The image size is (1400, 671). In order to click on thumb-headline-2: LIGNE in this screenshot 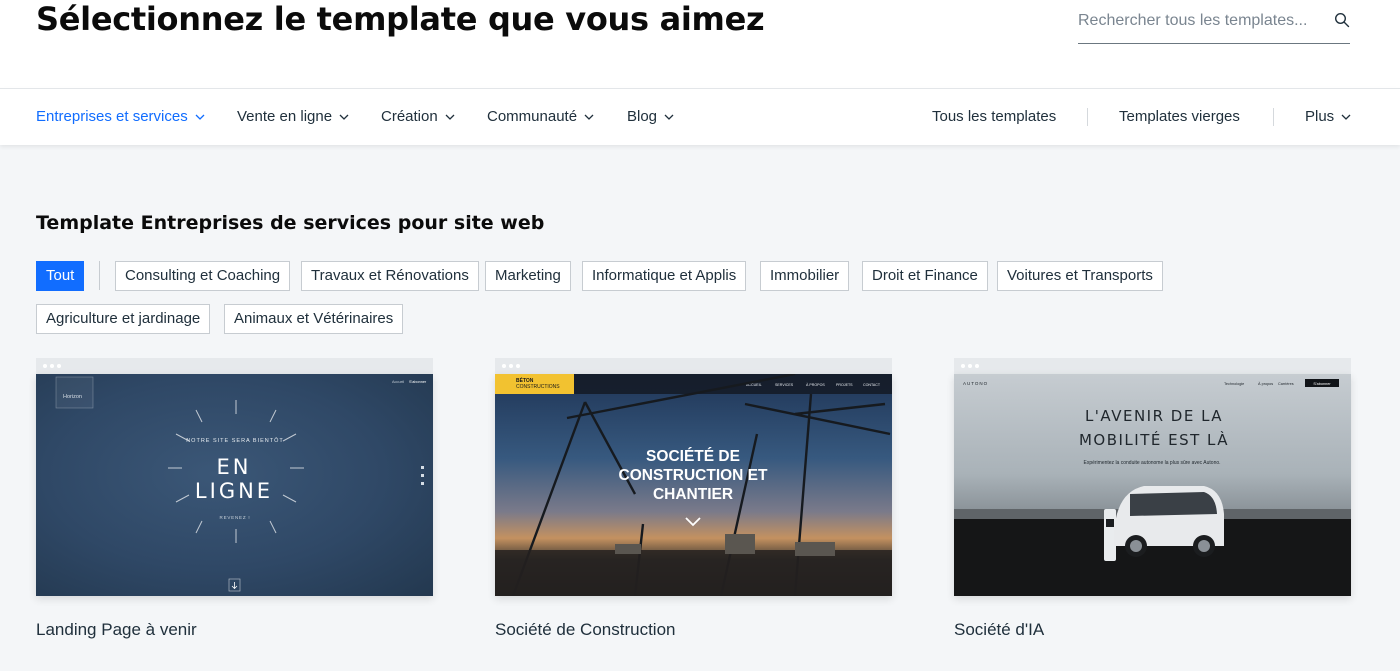, I will do `click(234, 491)`.